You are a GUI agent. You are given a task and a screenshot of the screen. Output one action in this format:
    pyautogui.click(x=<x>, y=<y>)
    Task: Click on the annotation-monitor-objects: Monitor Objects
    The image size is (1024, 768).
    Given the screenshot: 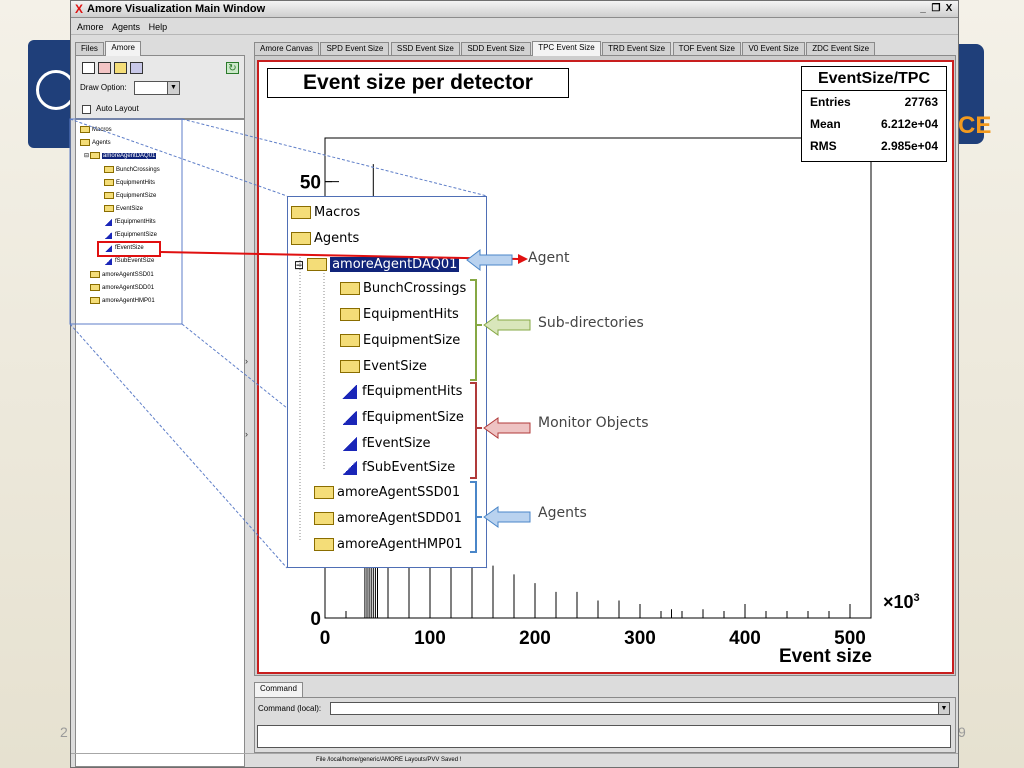 What is the action you would take?
    pyautogui.click(x=593, y=423)
    